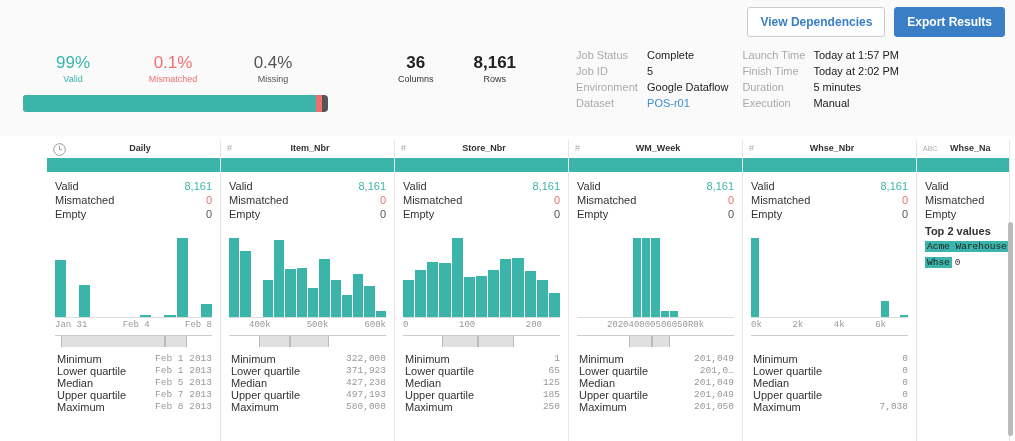  What do you see at coordinates (893, 406) in the screenshot?
I see `stat-value: 7,038` at bounding box center [893, 406].